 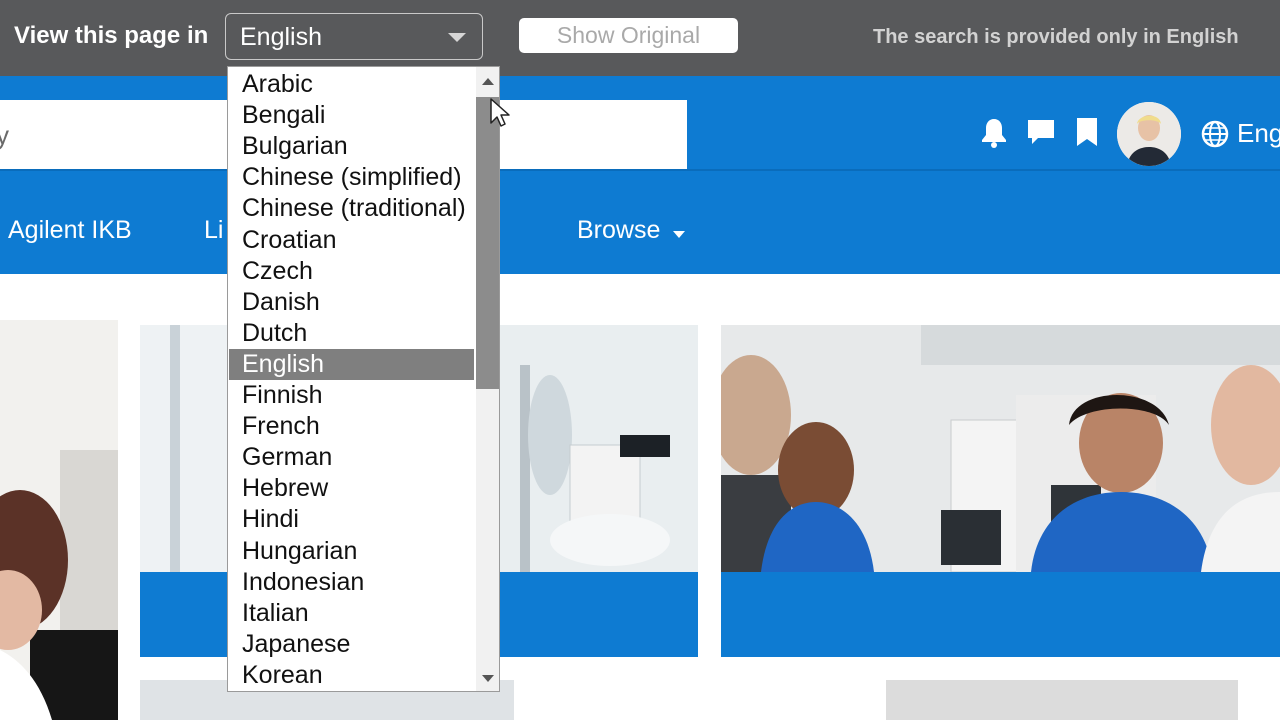 What do you see at coordinates (351, 675) in the screenshot?
I see `language-option: Korean` at bounding box center [351, 675].